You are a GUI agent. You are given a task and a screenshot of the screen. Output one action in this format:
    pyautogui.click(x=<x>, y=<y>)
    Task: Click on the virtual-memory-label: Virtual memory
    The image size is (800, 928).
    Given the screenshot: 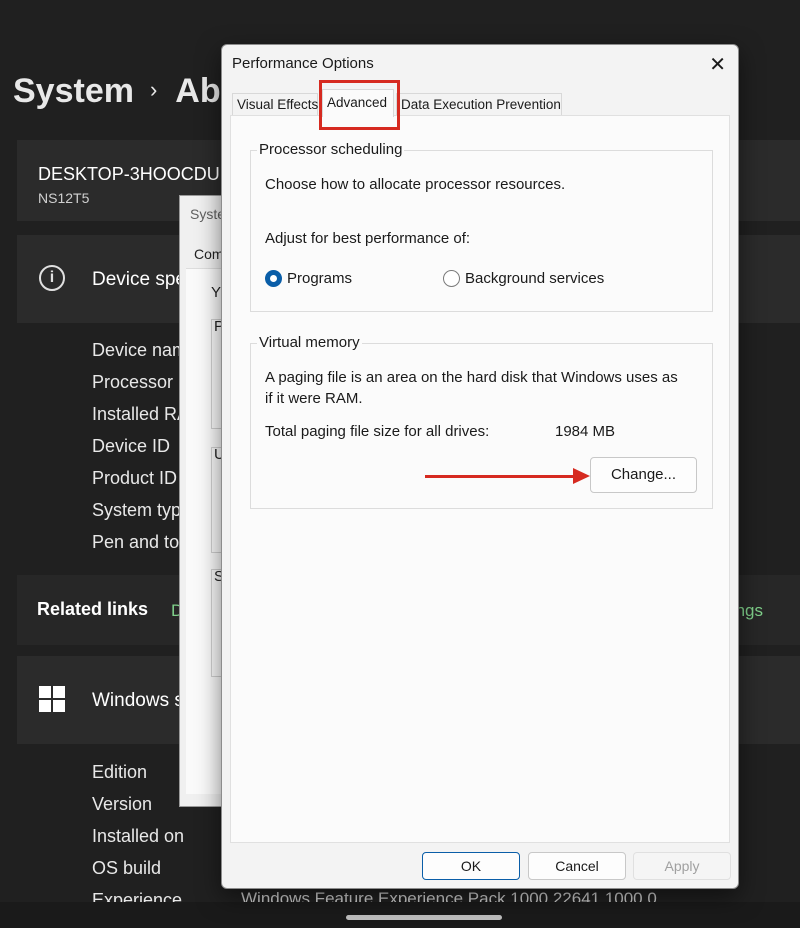 What is the action you would take?
    pyautogui.click(x=309, y=342)
    